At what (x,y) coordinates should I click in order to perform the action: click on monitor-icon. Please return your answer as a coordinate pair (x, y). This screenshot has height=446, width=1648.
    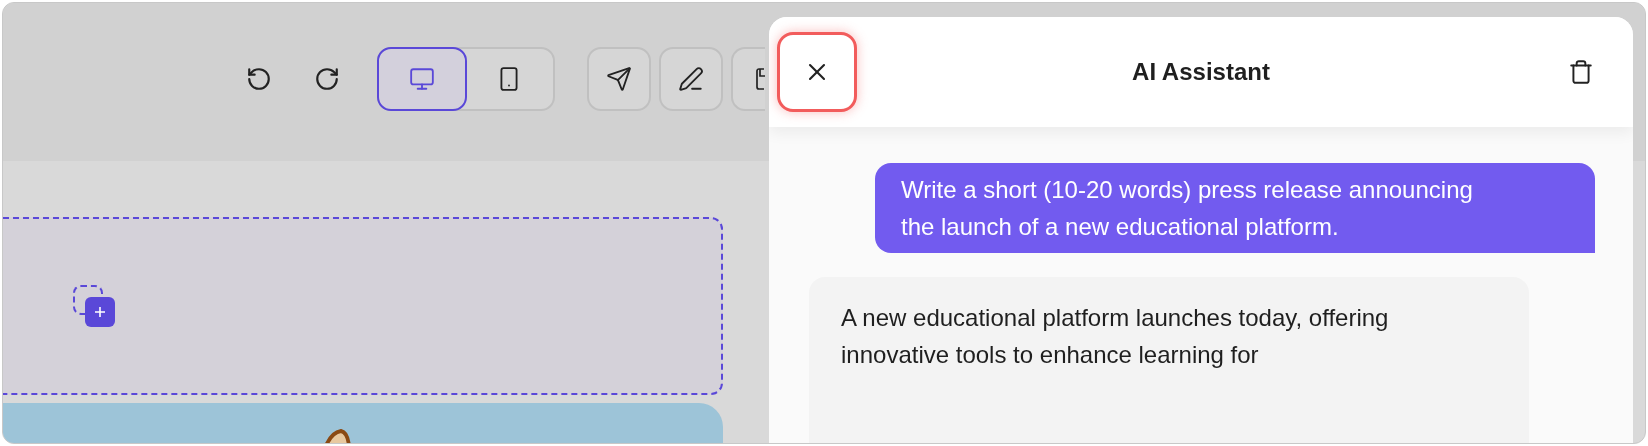
    Looking at the image, I should click on (422, 79).